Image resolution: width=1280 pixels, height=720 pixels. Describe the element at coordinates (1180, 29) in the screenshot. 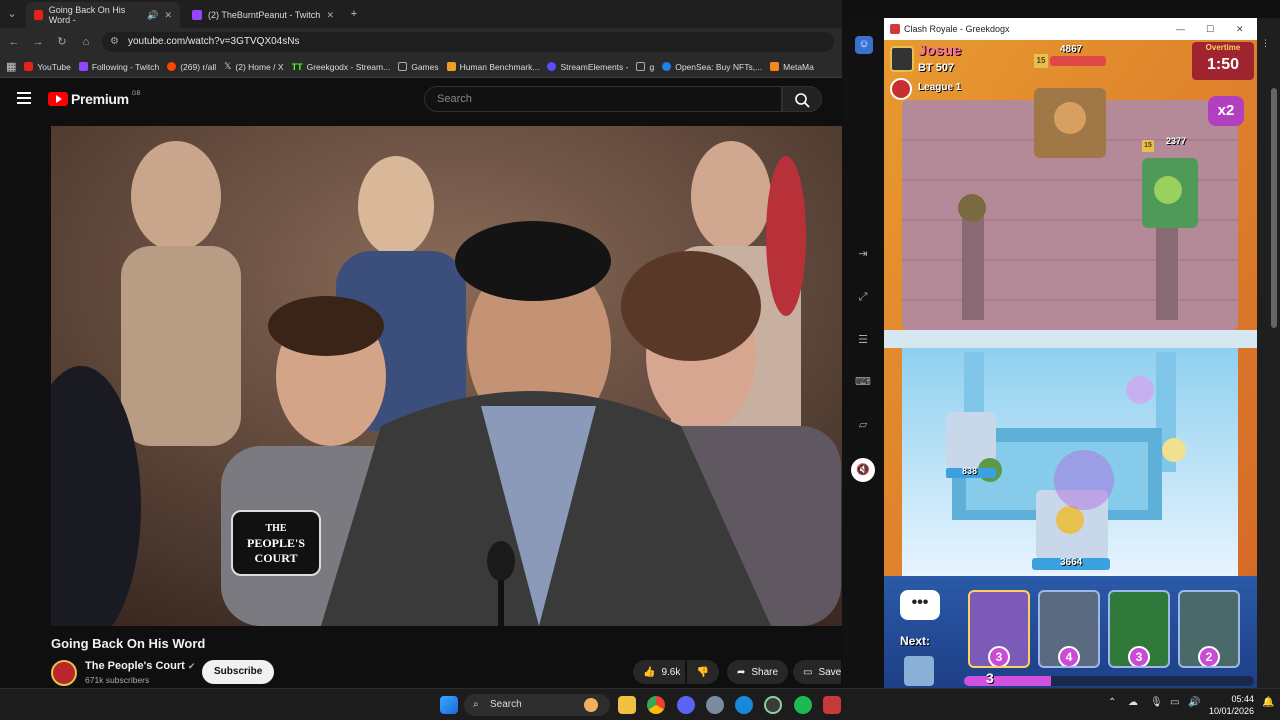

I see `minimize-icon: —` at that location.